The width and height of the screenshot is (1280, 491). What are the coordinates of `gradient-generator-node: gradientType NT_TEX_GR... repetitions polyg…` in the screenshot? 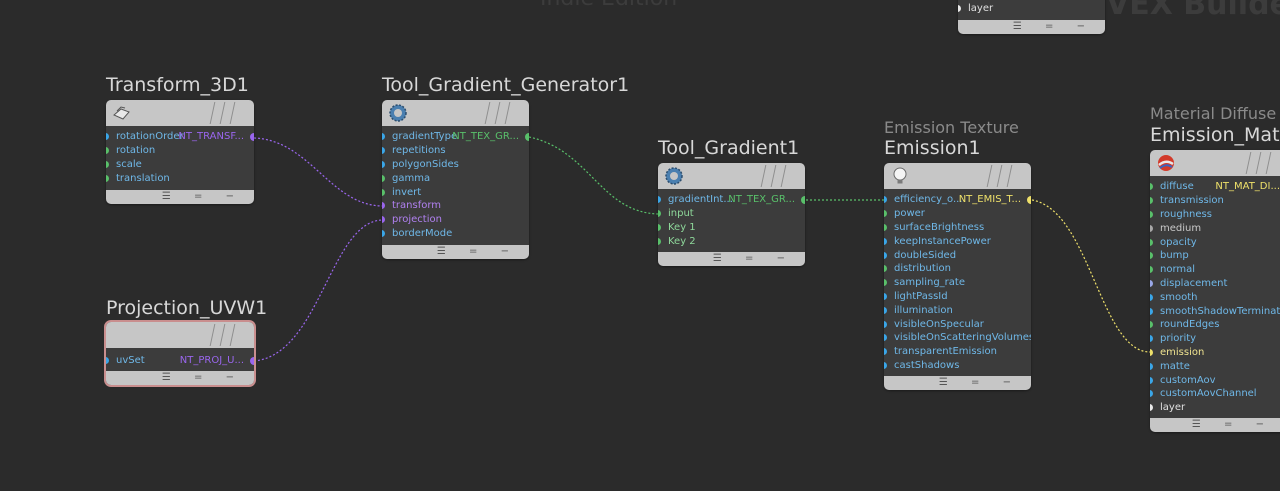 It's located at (455, 179).